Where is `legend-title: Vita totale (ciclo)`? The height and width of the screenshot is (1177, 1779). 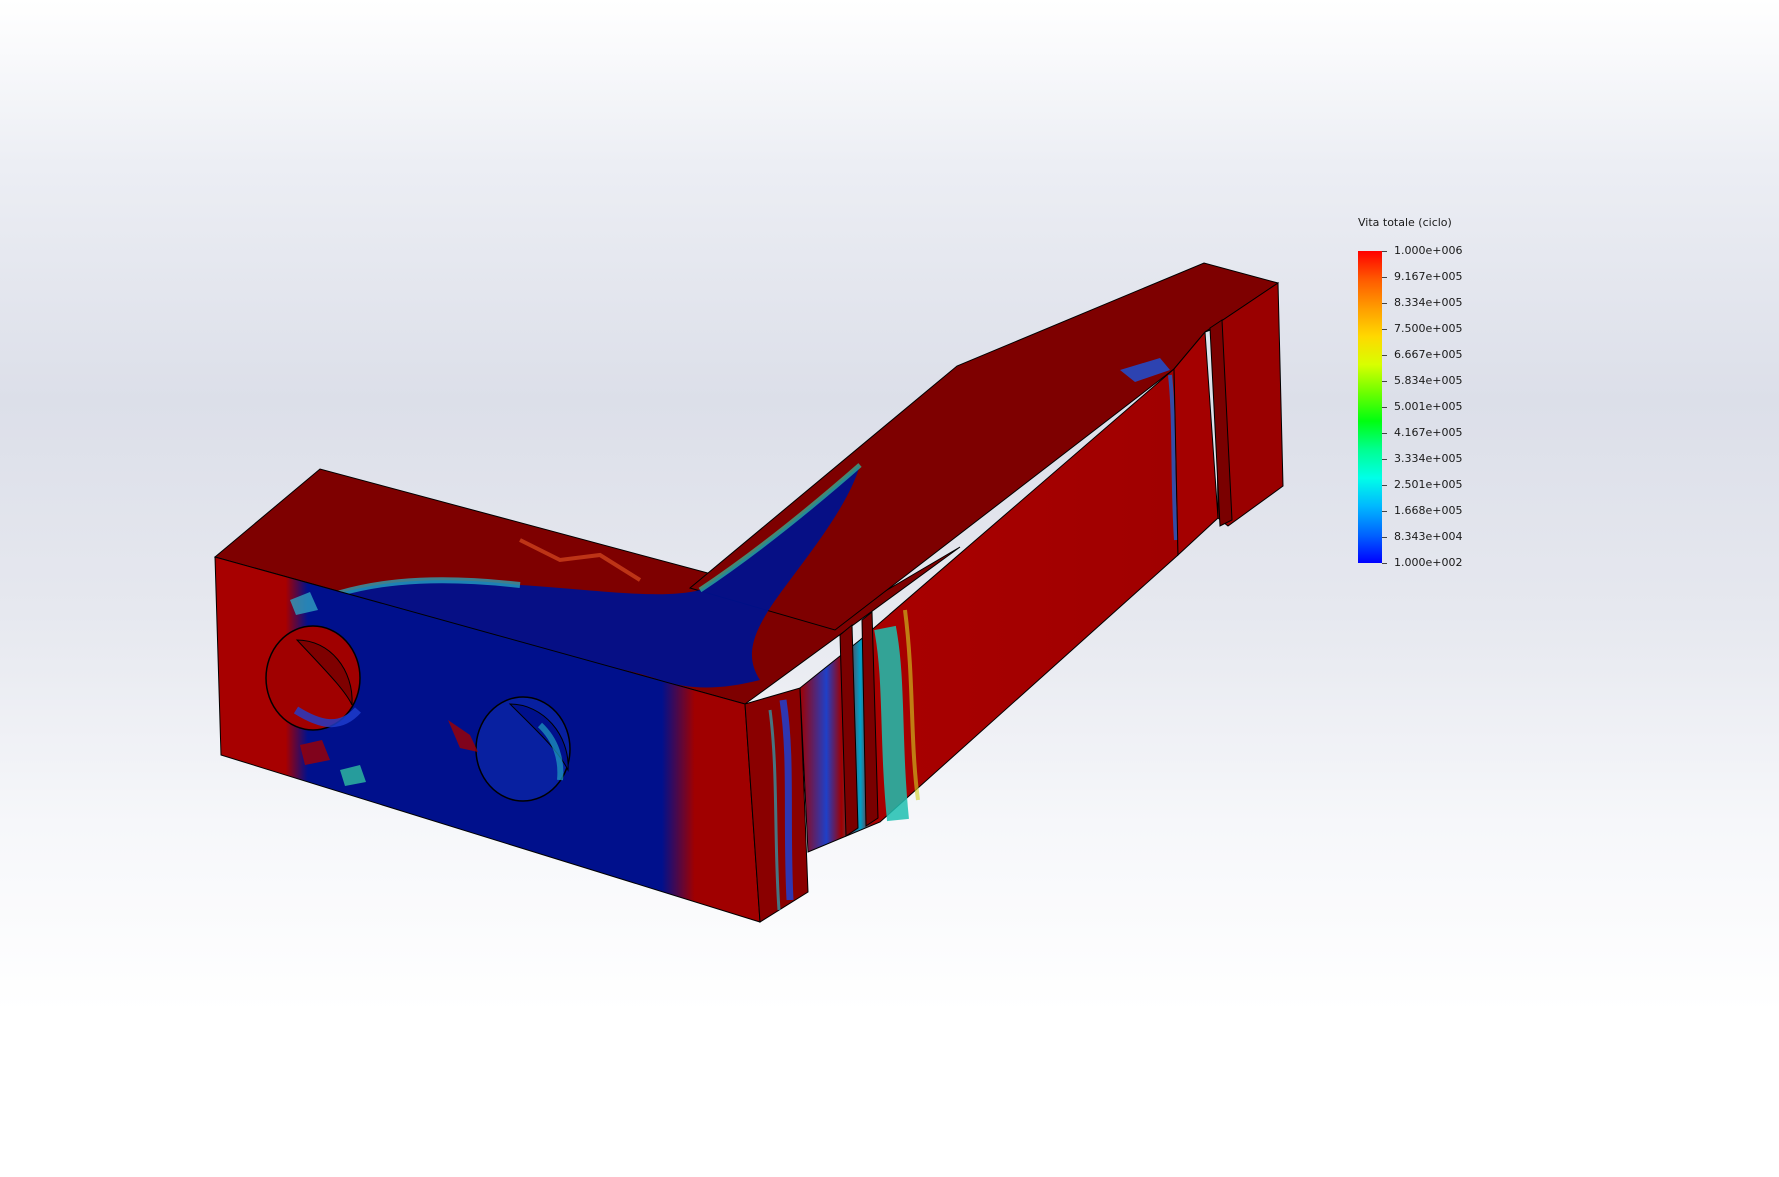 legend-title: Vita totale (ciclo) is located at coordinates (1405, 222).